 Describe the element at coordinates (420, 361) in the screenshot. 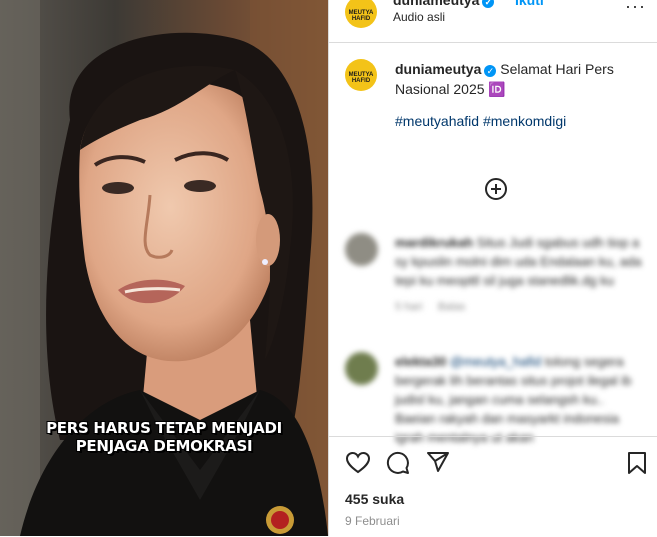

I see `comment-username: elekta30` at that location.